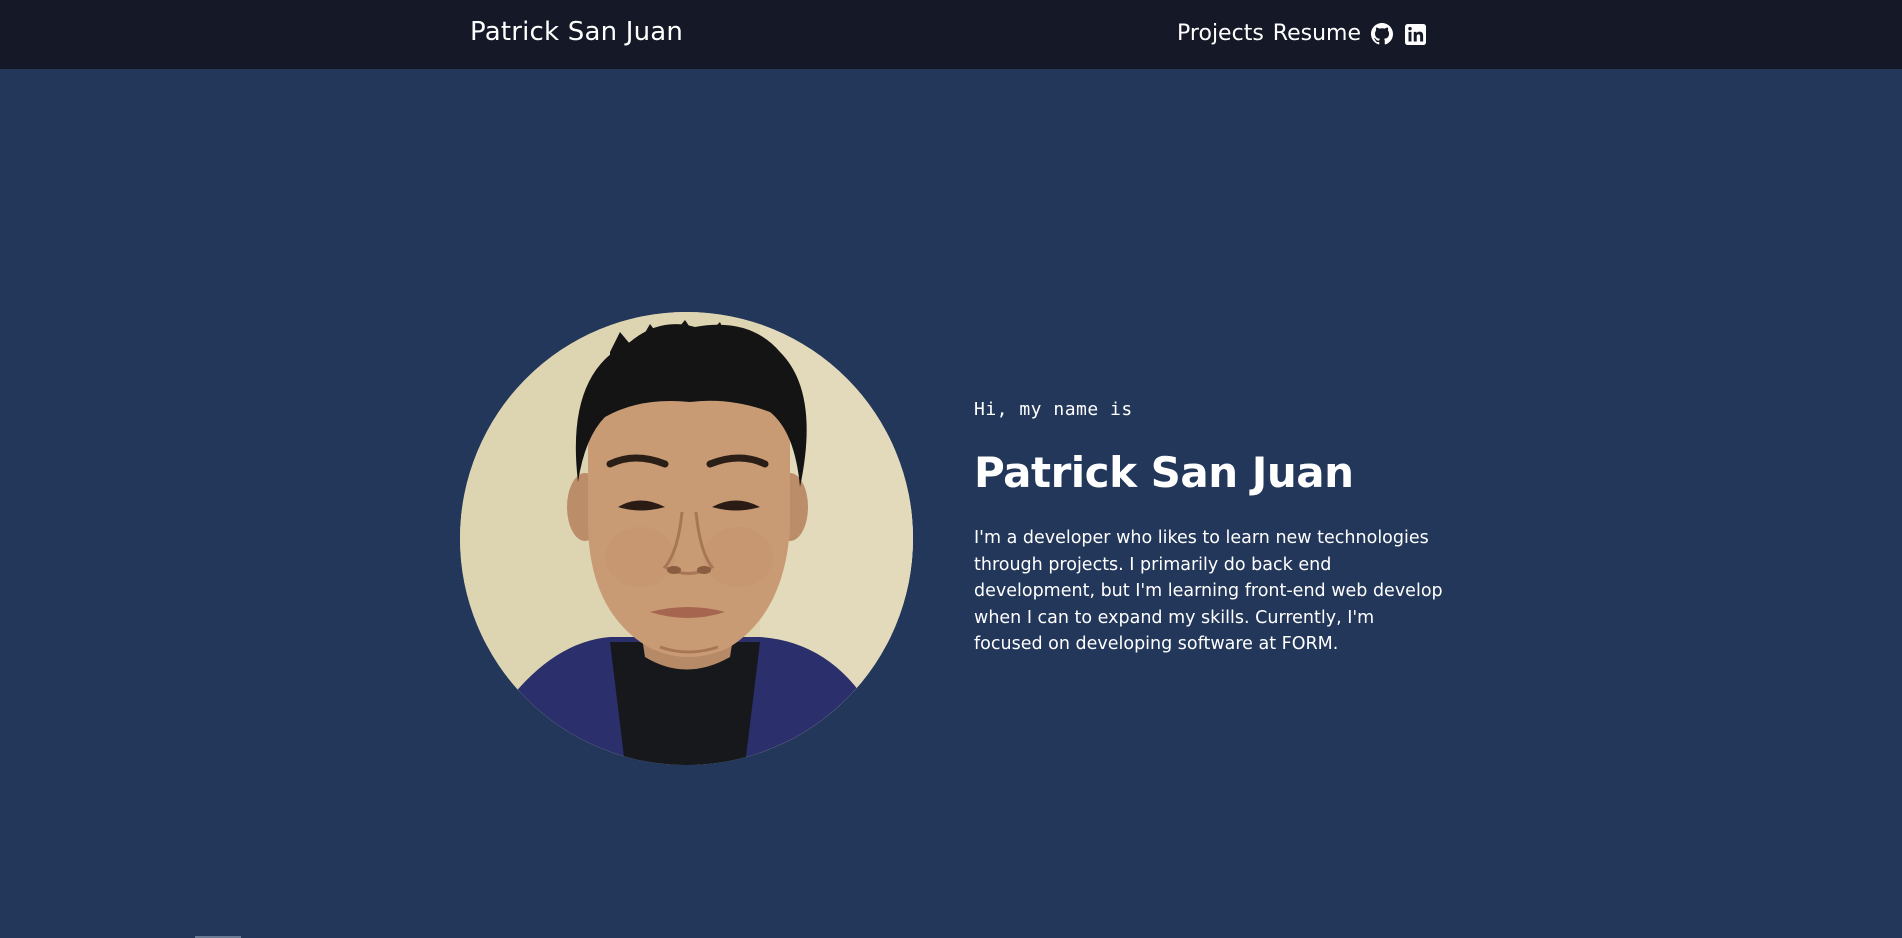  I want to click on nav-links: Projects Resume, so click(1302, 34).